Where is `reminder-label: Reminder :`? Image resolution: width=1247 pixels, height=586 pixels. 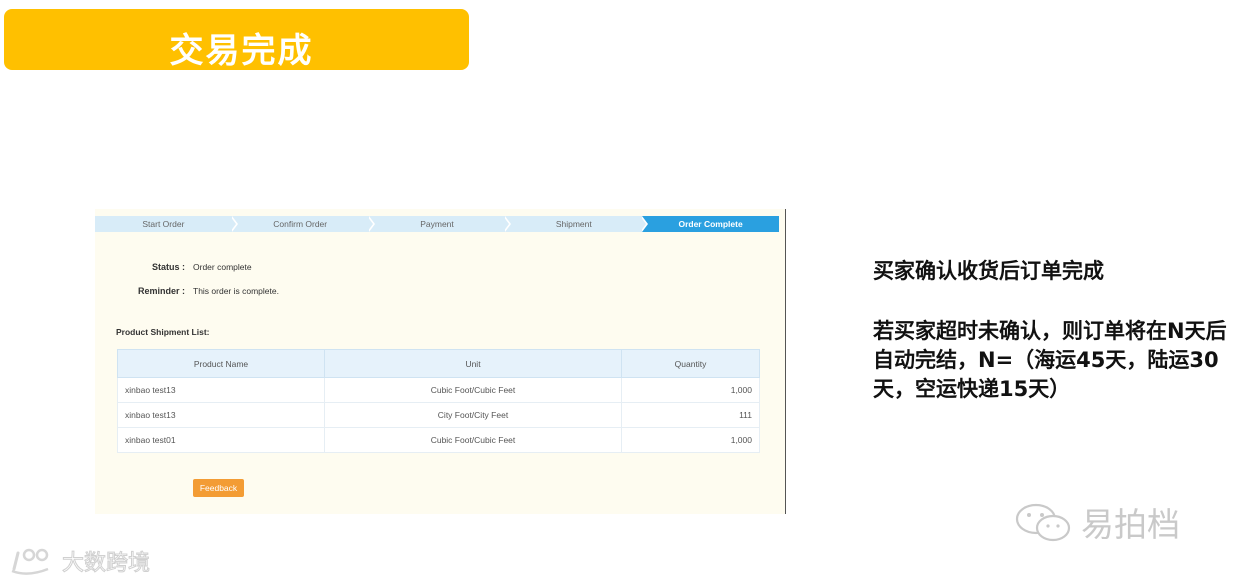 reminder-label: Reminder : is located at coordinates (161, 291).